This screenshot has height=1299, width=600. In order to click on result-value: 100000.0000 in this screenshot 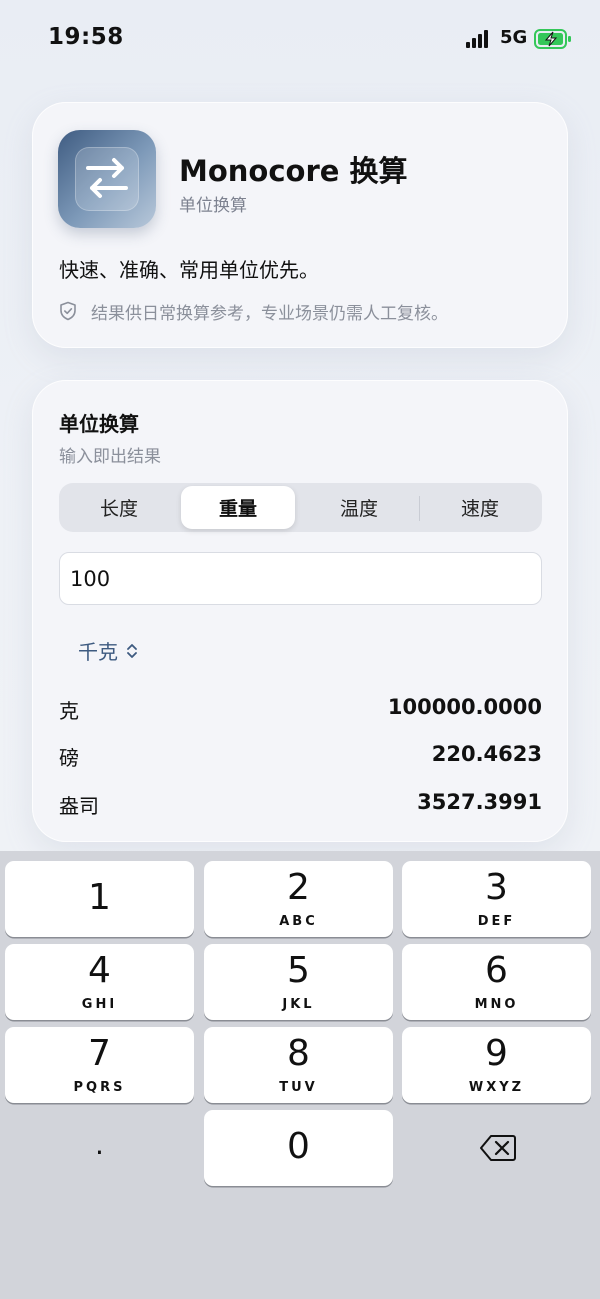, I will do `click(464, 707)`.